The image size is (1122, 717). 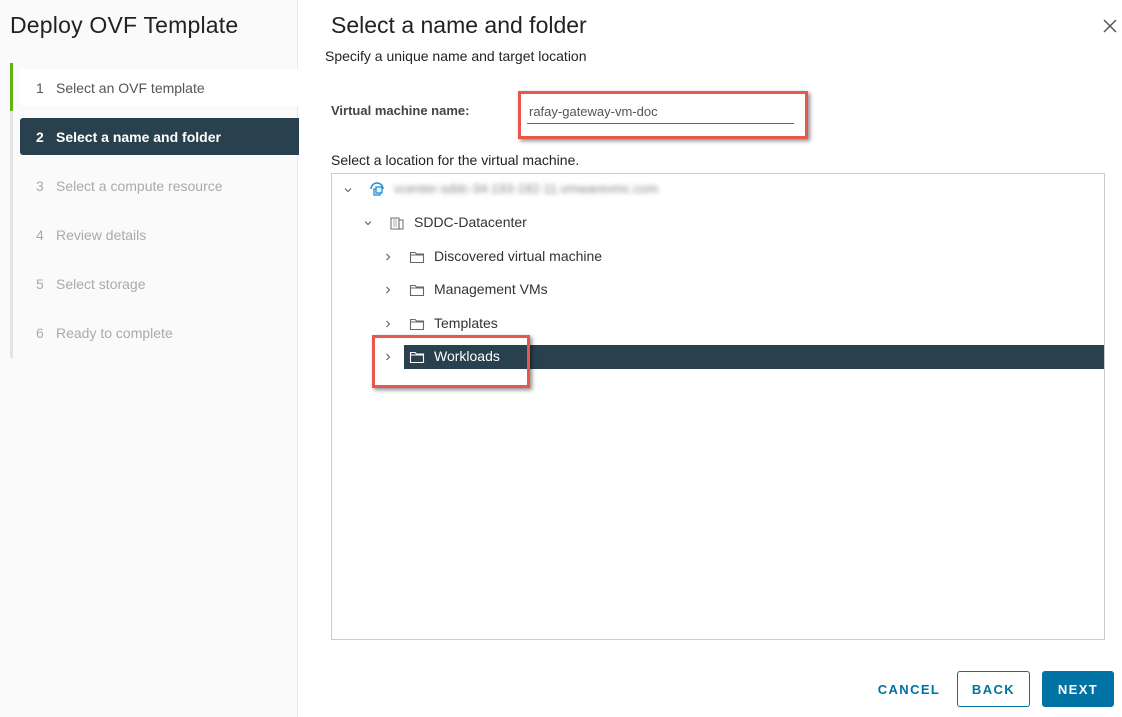 I want to click on step-progress-bar, so click(x=11, y=87).